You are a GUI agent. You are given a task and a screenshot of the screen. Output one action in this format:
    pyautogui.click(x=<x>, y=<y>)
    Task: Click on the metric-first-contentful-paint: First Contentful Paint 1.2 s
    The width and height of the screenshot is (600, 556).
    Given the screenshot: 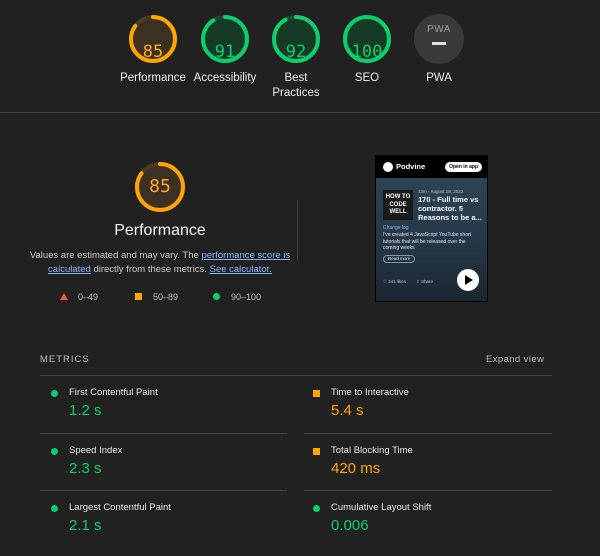 What is the action you would take?
    pyautogui.click(x=171, y=407)
    